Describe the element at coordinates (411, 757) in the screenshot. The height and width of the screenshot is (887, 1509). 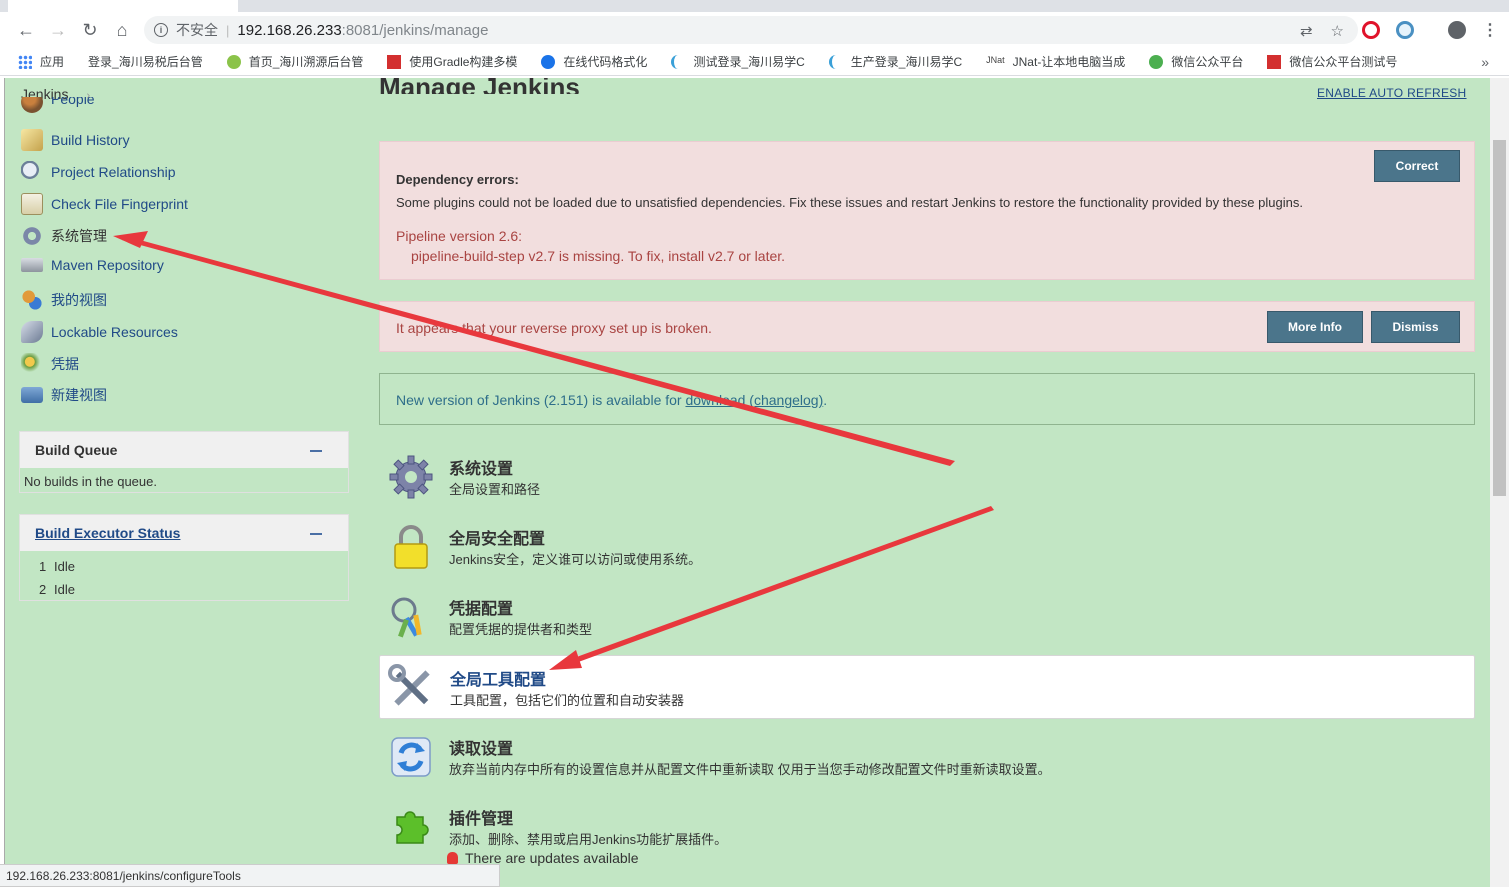
I see `reload-icon` at that location.